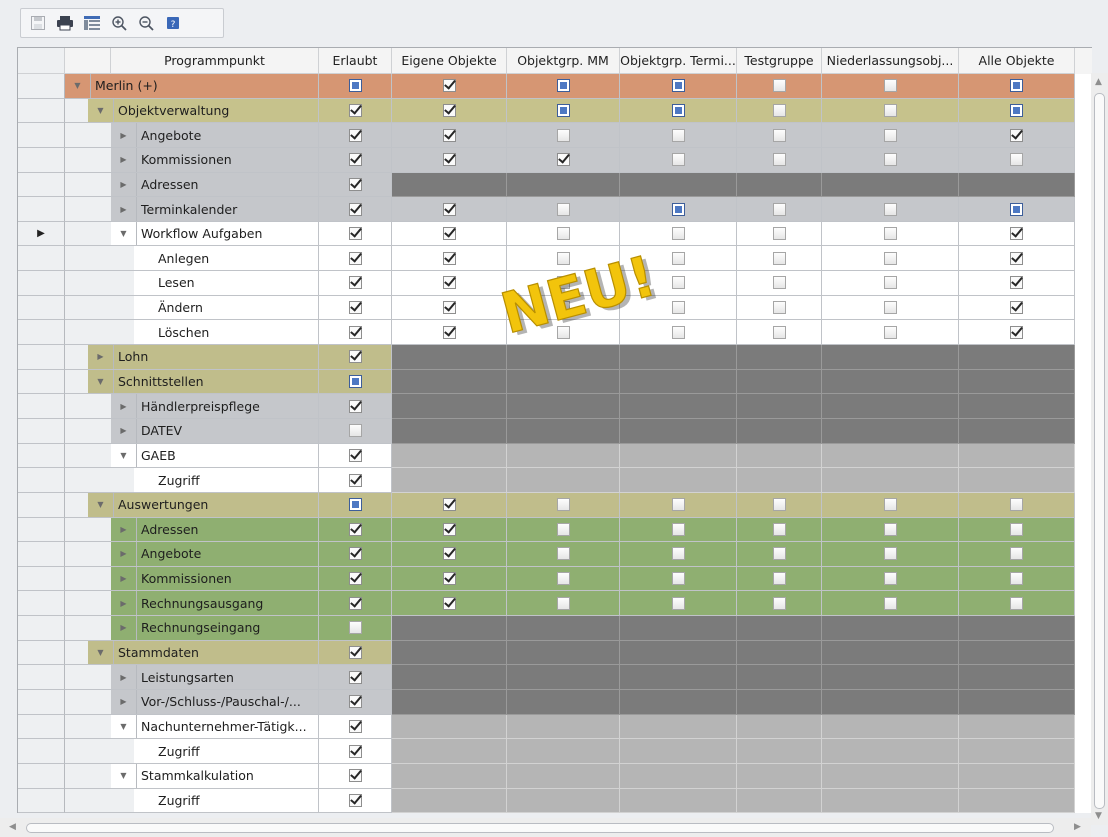  Describe the element at coordinates (38, 23) in the screenshot. I see `save-icon` at that location.